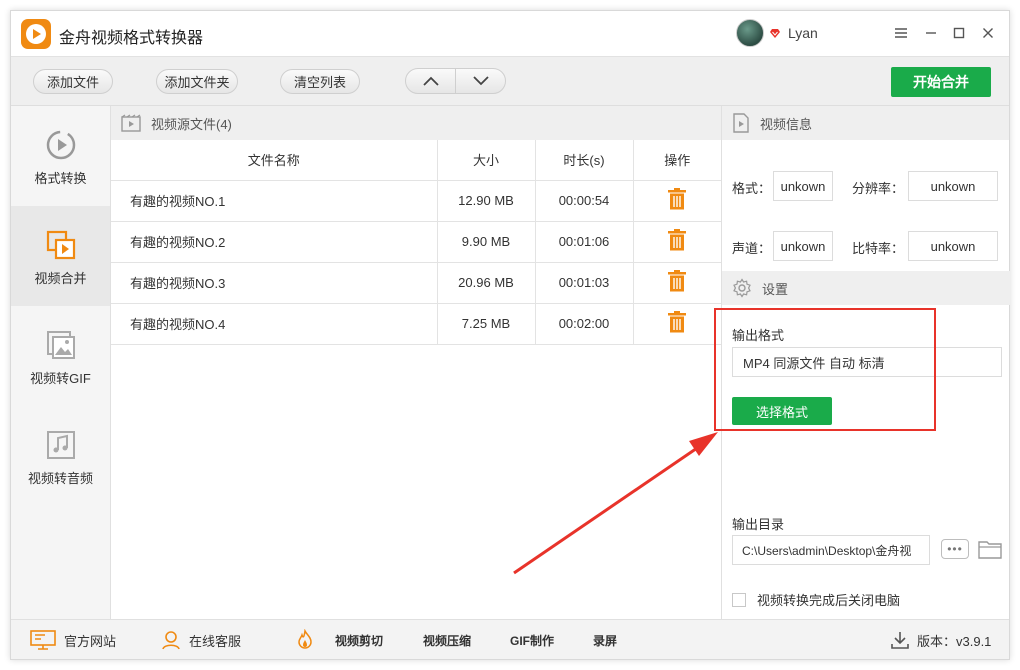 The height and width of the screenshot is (670, 1020). What do you see at coordinates (741, 123) in the screenshot?
I see `video-info-icon` at bounding box center [741, 123].